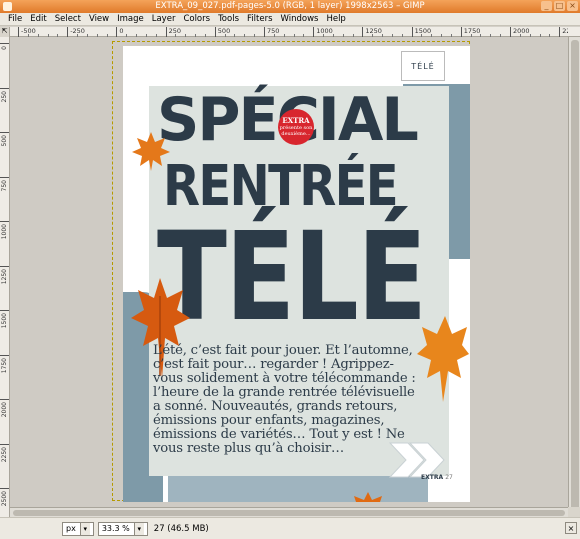 The image size is (580, 539). What do you see at coordinates (196, 19) in the screenshot?
I see `menu-colors: Colors` at bounding box center [196, 19].